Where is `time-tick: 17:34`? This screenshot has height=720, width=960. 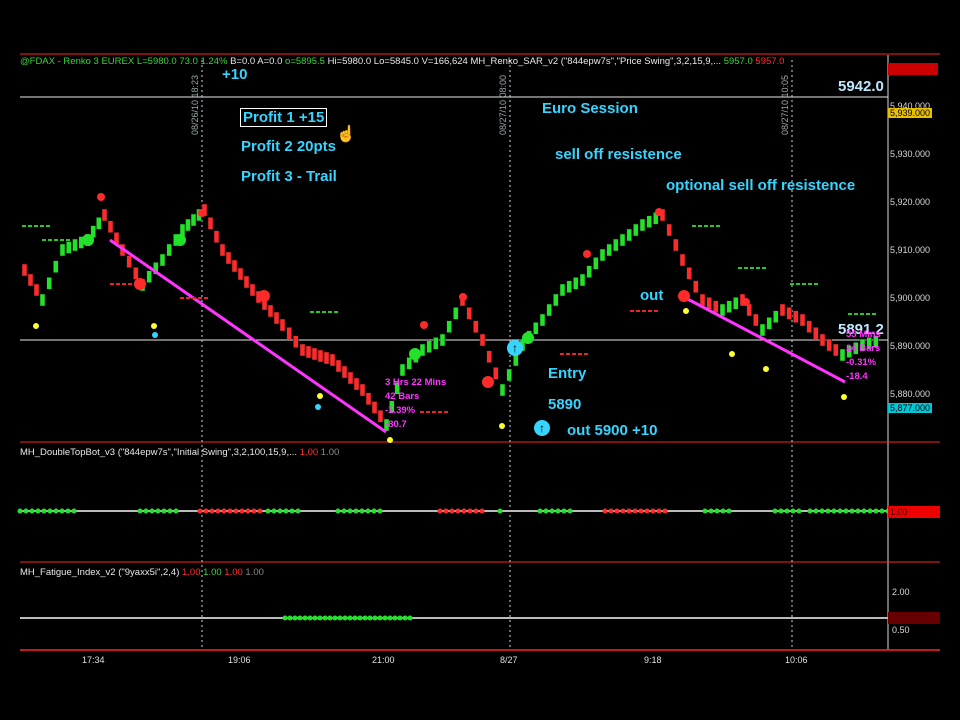 time-tick: 17:34 is located at coordinates (93, 660).